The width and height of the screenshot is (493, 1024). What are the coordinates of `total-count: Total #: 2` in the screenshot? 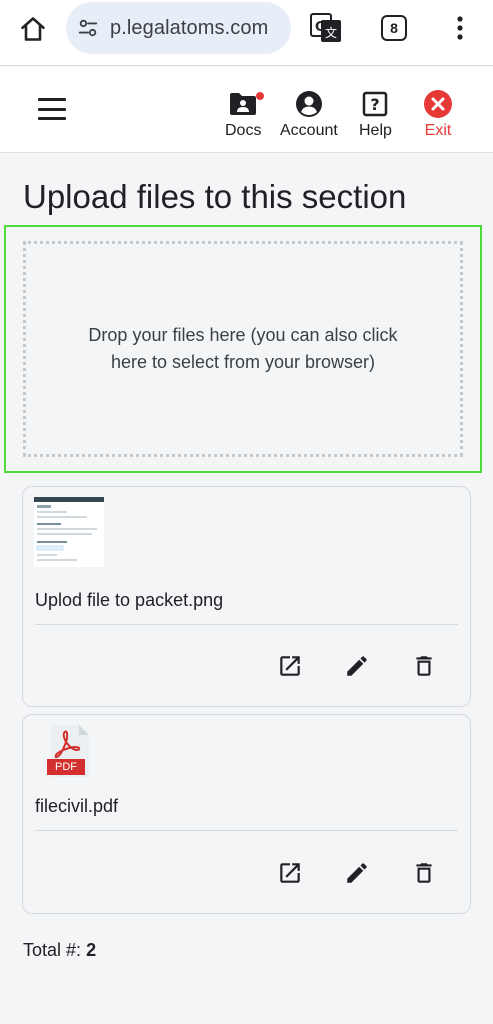 It's located at (59, 950).